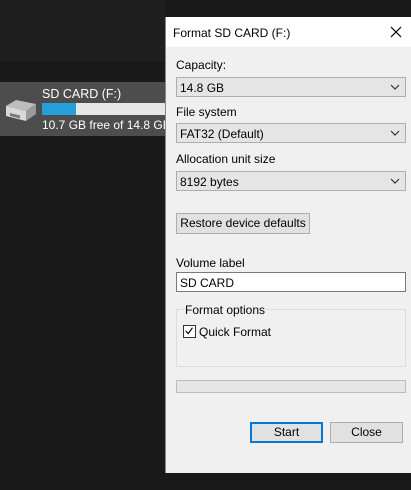  What do you see at coordinates (106, 125) in the screenshot?
I see `drive-space-text: 10.7 GB free of 14.8 GB` at bounding box center [106, 125].